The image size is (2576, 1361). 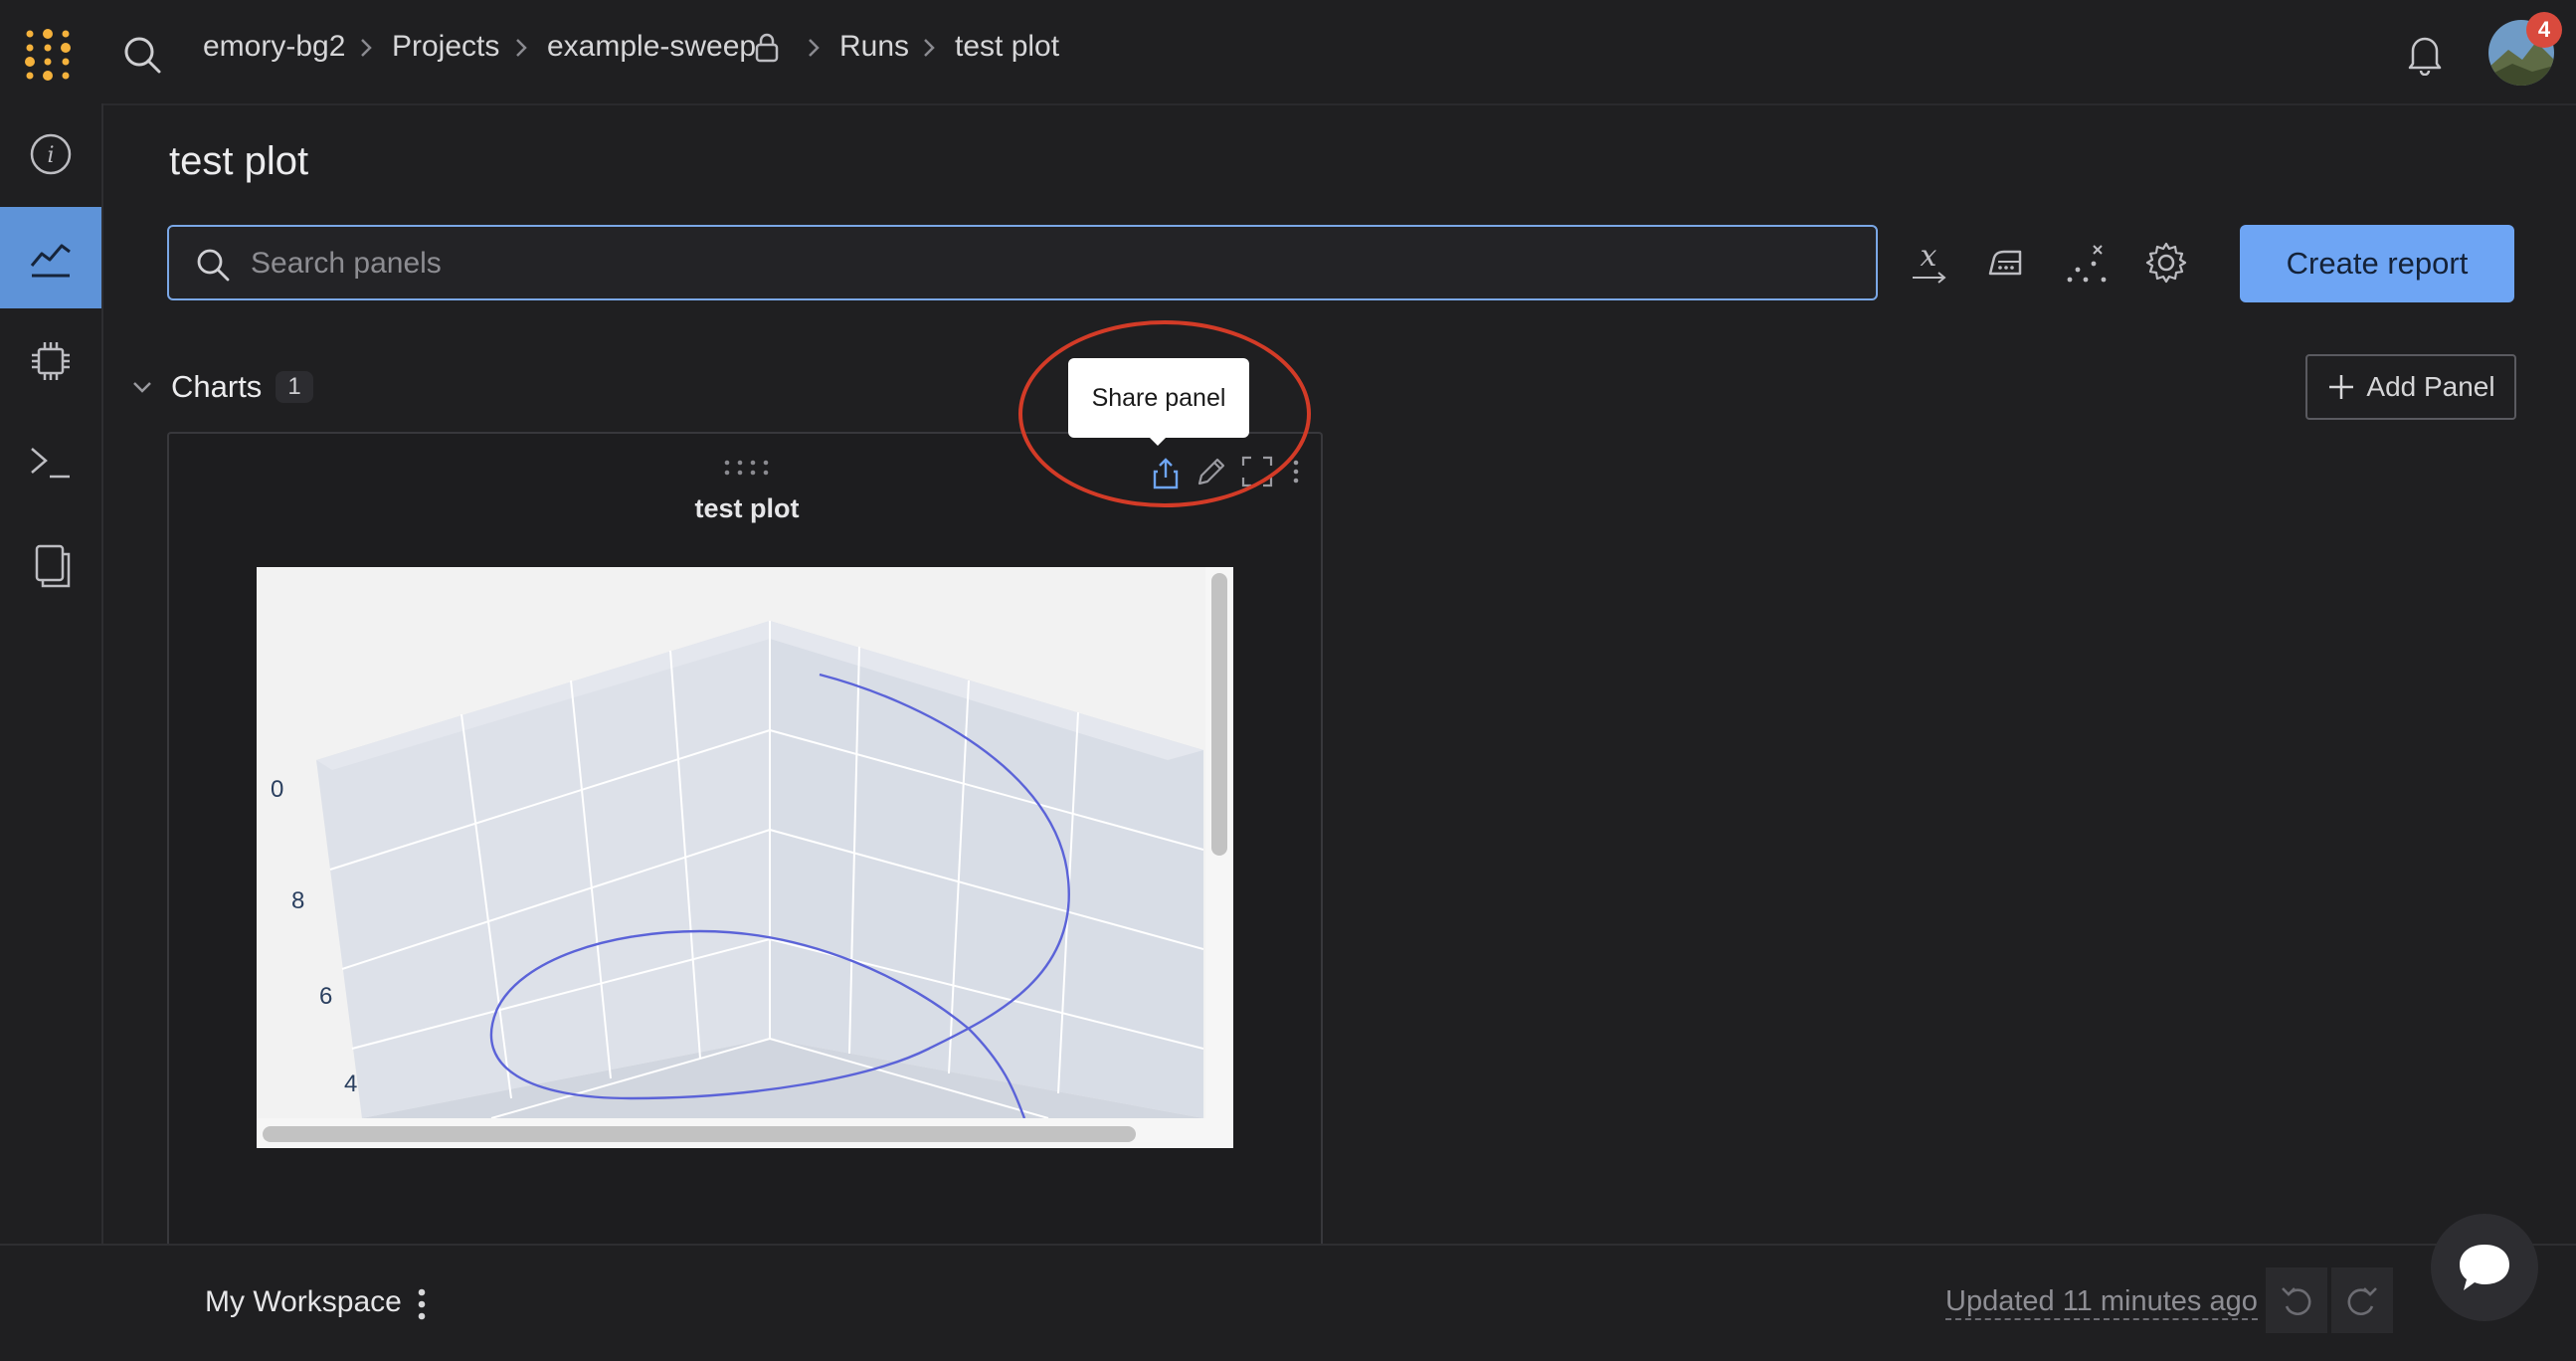 I want to click on search-input, so click(x=1046, y=263).